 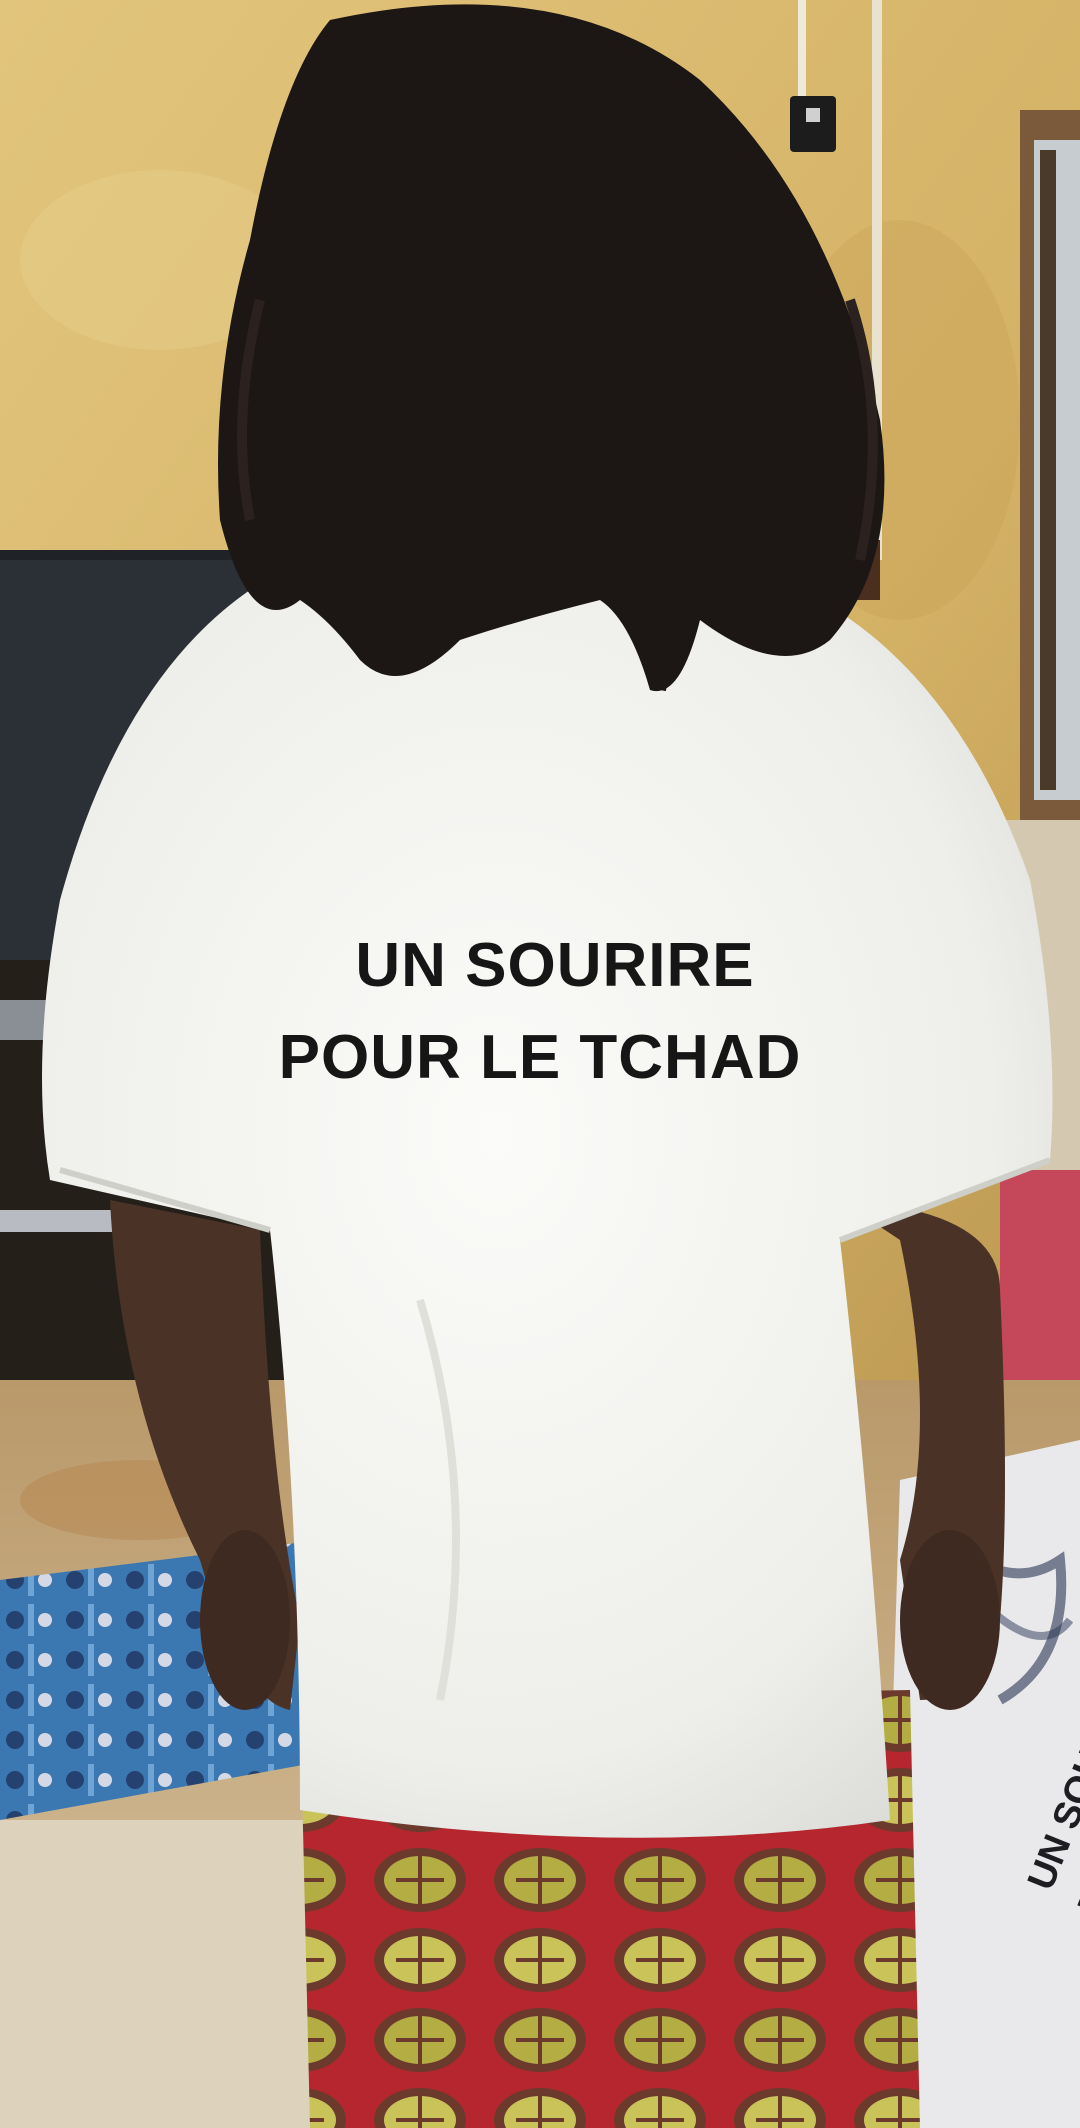 What do you see at coordinates (813, 124) in the screenshot?
I see `wall-switch` at bounding box center [813, 124].